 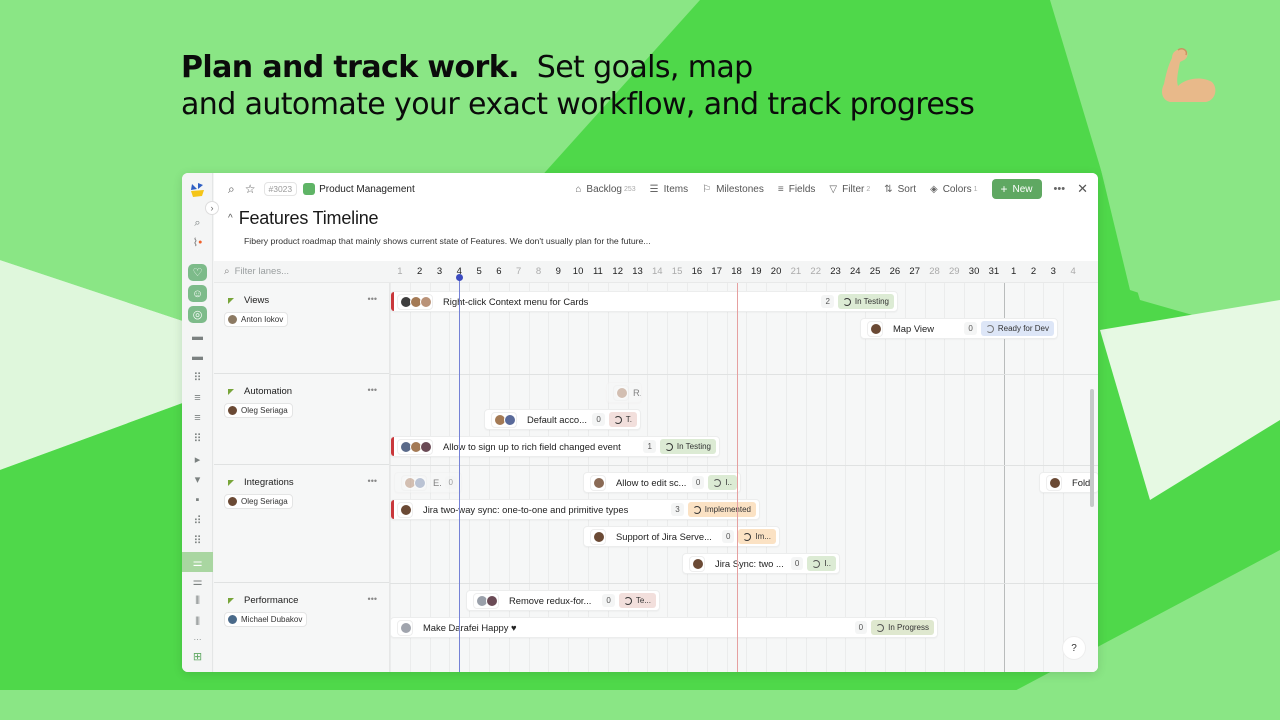 I want to click on star-icon: ☆, so click(x=250, y=189).